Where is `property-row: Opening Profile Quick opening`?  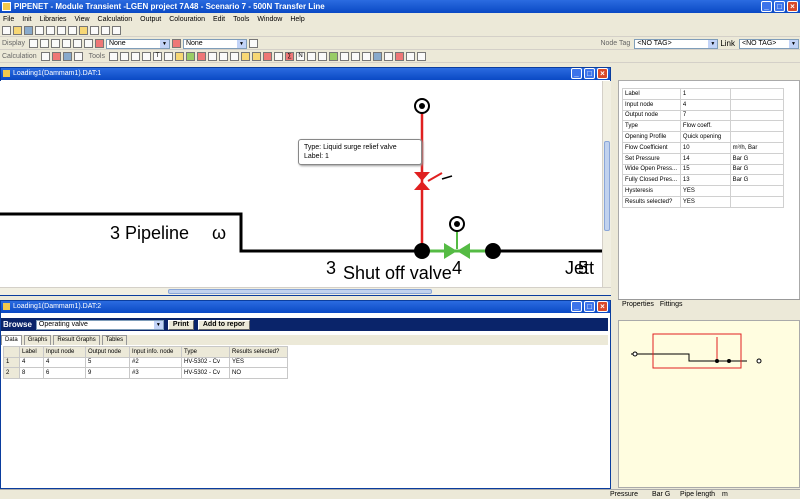 property-row: Opening Profile Quick opening is located at coordinates (703, 137).